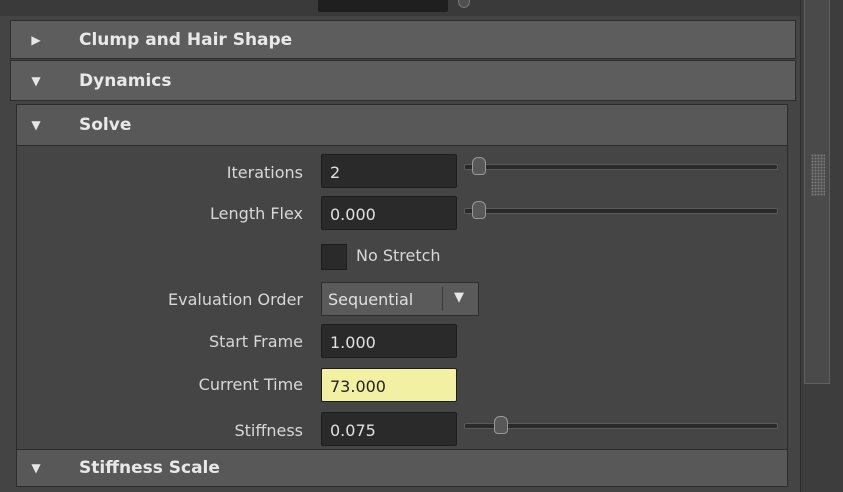 The image size is (843, 492). Describe the element at coordinates (125, 80) in the screenshot. I see `section-title: Dynamics` at that location.